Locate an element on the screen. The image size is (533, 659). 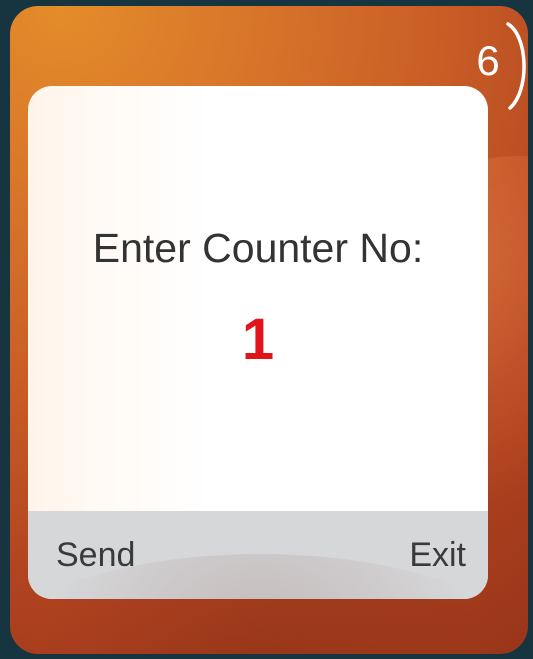
counter-prompt: Enter Counter No: is located at coordinates (258, 248).